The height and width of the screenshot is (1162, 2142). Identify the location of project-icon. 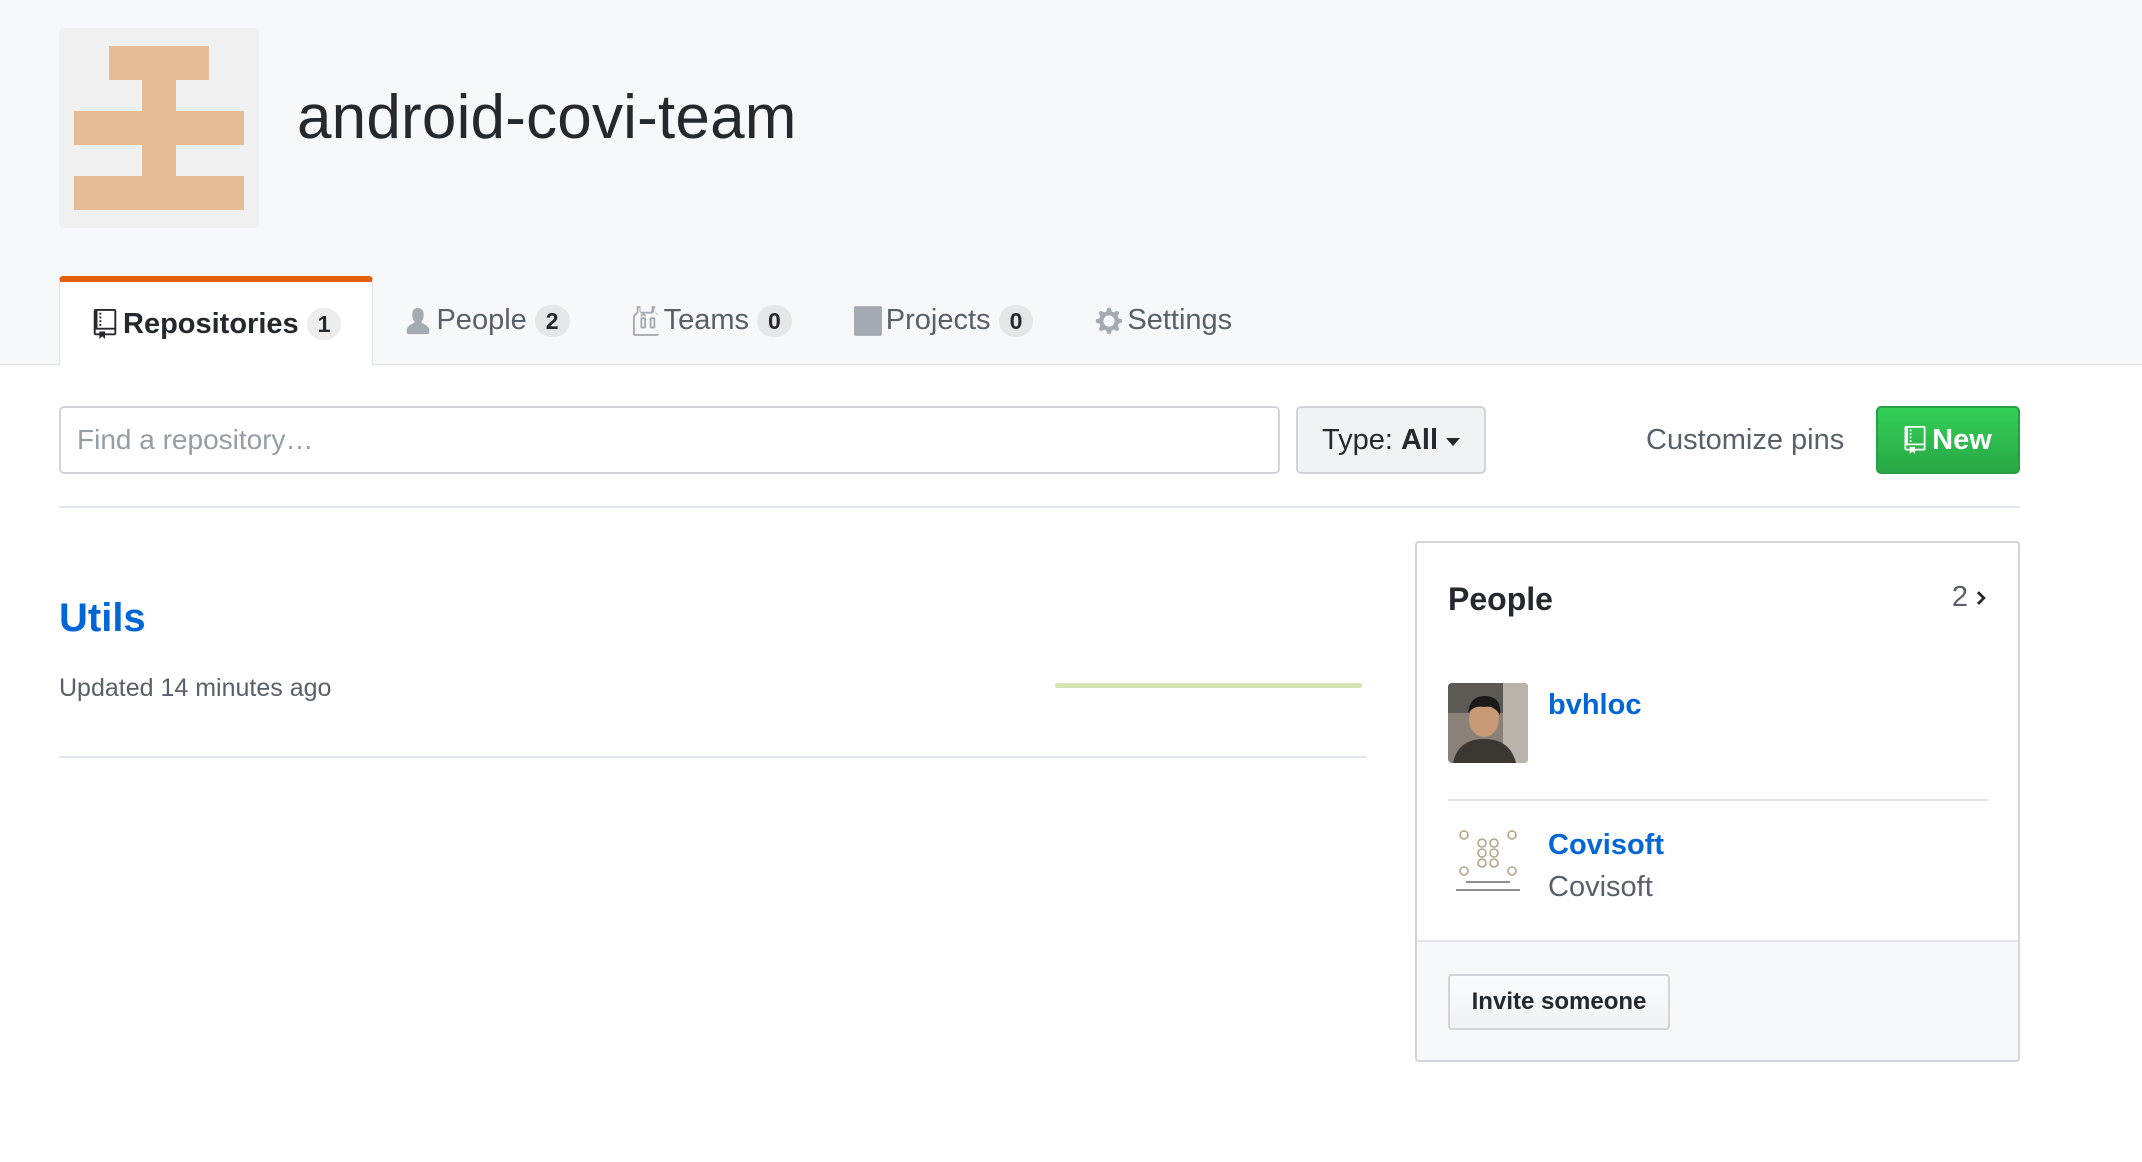
(867, 321).